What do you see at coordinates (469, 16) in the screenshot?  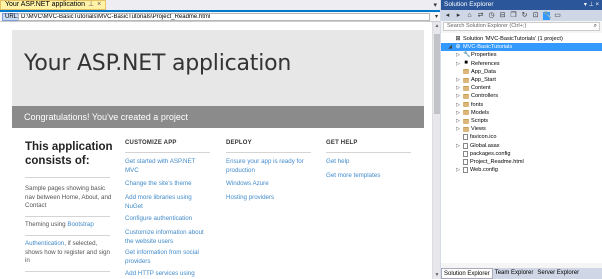 I see `home-icon: ⌂` at bounding box center [469, 16].